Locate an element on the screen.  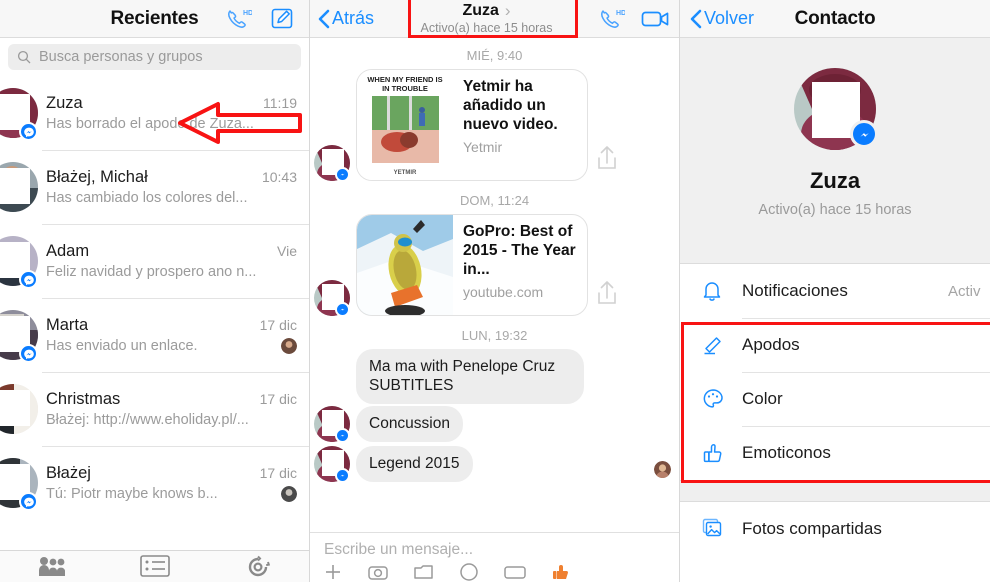
message-row: Ma ma with Penelope Cruz SUBTITLES is located at coordinates (494, 377).